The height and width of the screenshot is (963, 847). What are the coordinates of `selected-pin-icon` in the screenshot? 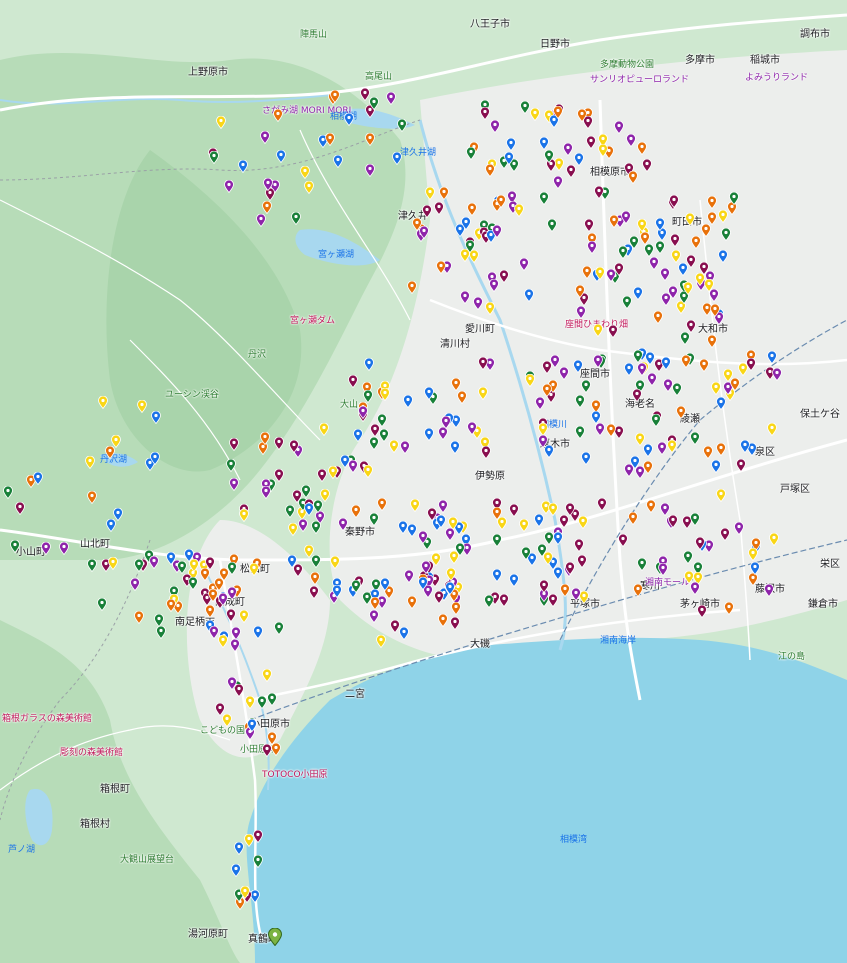 It's located at (275, 937).